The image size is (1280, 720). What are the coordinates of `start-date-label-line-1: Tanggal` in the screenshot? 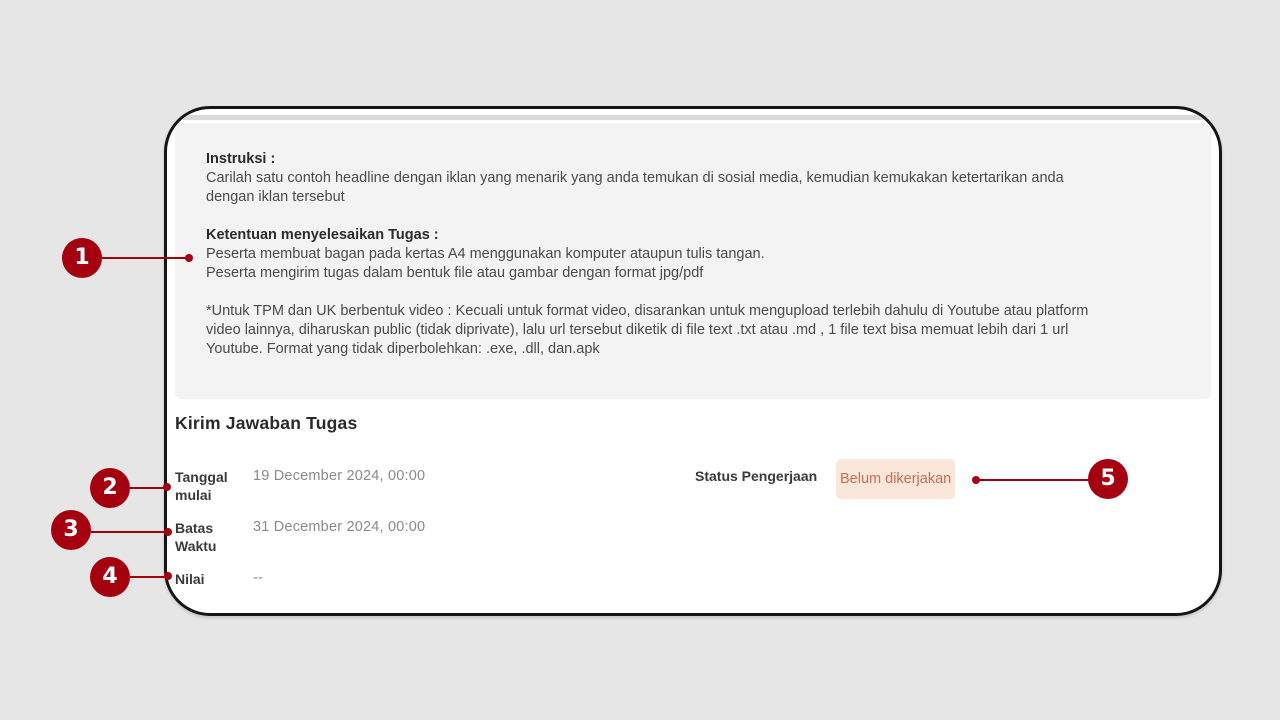 It's located at (201, 477).